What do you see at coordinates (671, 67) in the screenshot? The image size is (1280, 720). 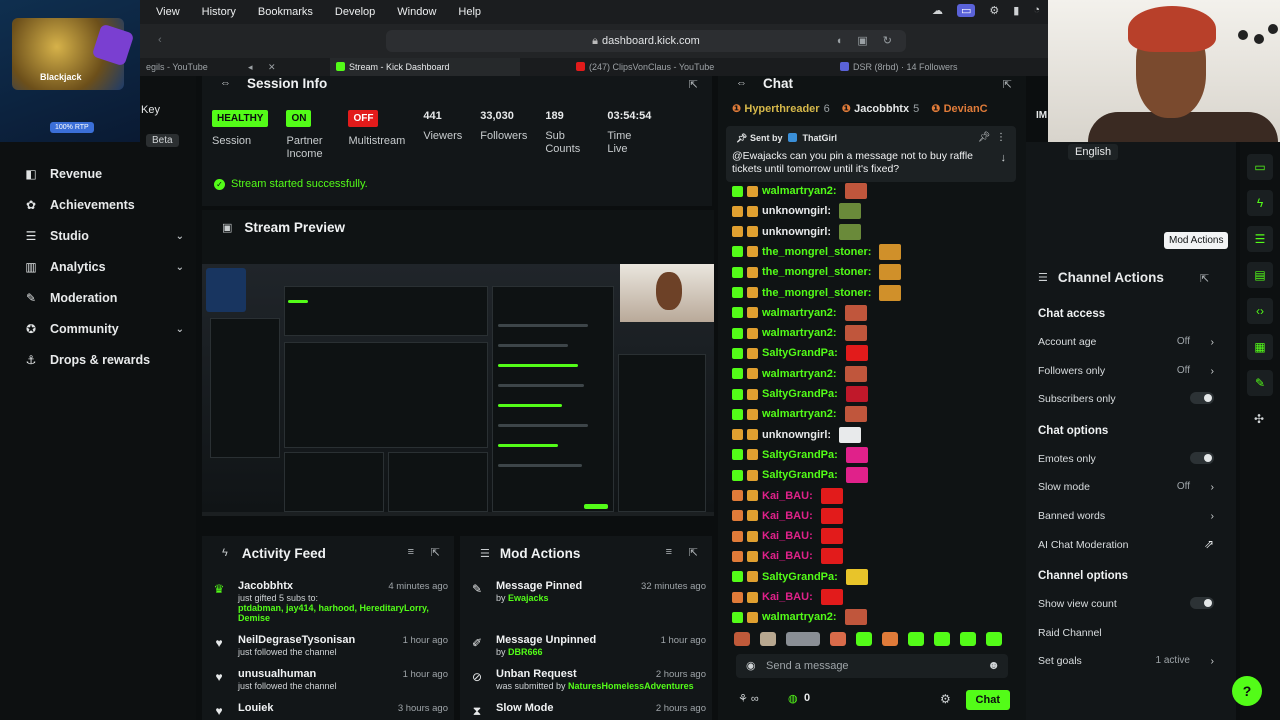 I see `tab-youtube-clips: (247) ClipsVonClaus - YouTube` at bounding box center [671, 67].